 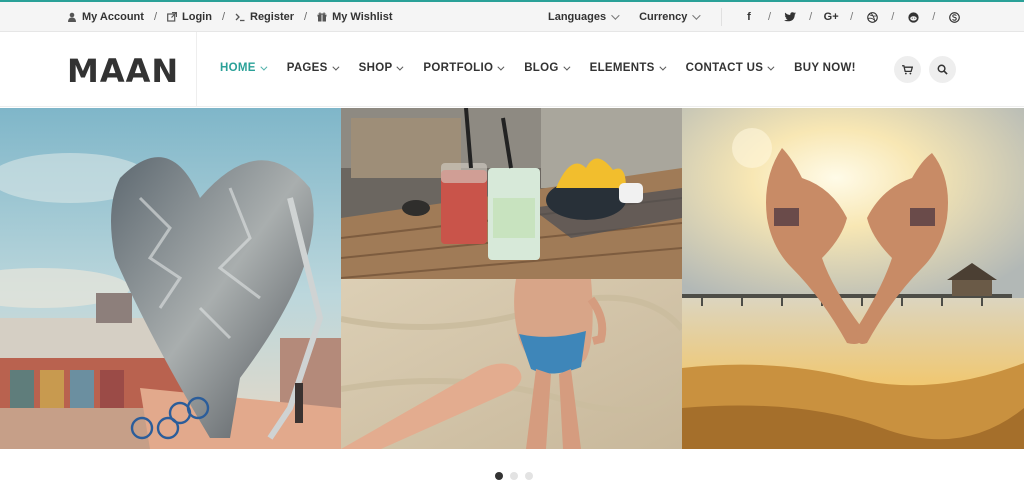 I want to click on user-icon, so click(x=72, y=17).